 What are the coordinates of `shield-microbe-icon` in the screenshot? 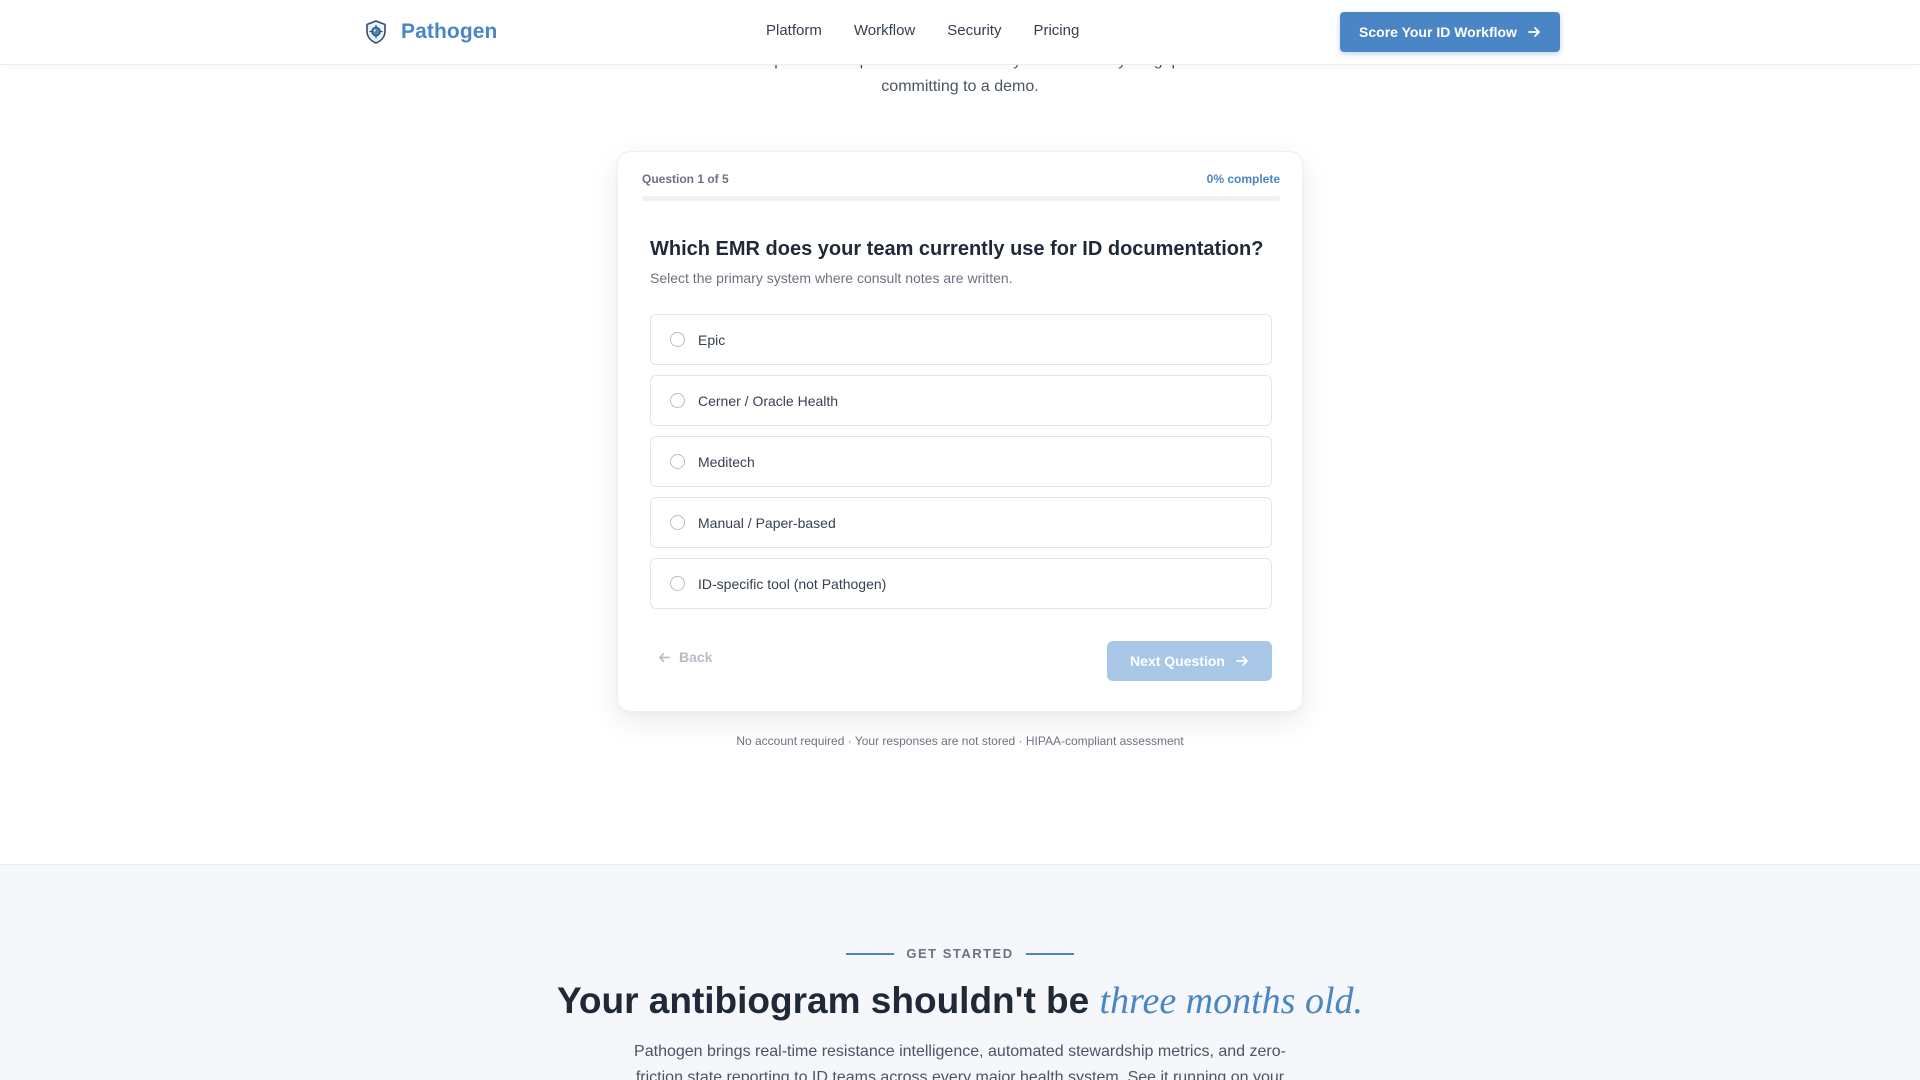 It's located at (376, 32).